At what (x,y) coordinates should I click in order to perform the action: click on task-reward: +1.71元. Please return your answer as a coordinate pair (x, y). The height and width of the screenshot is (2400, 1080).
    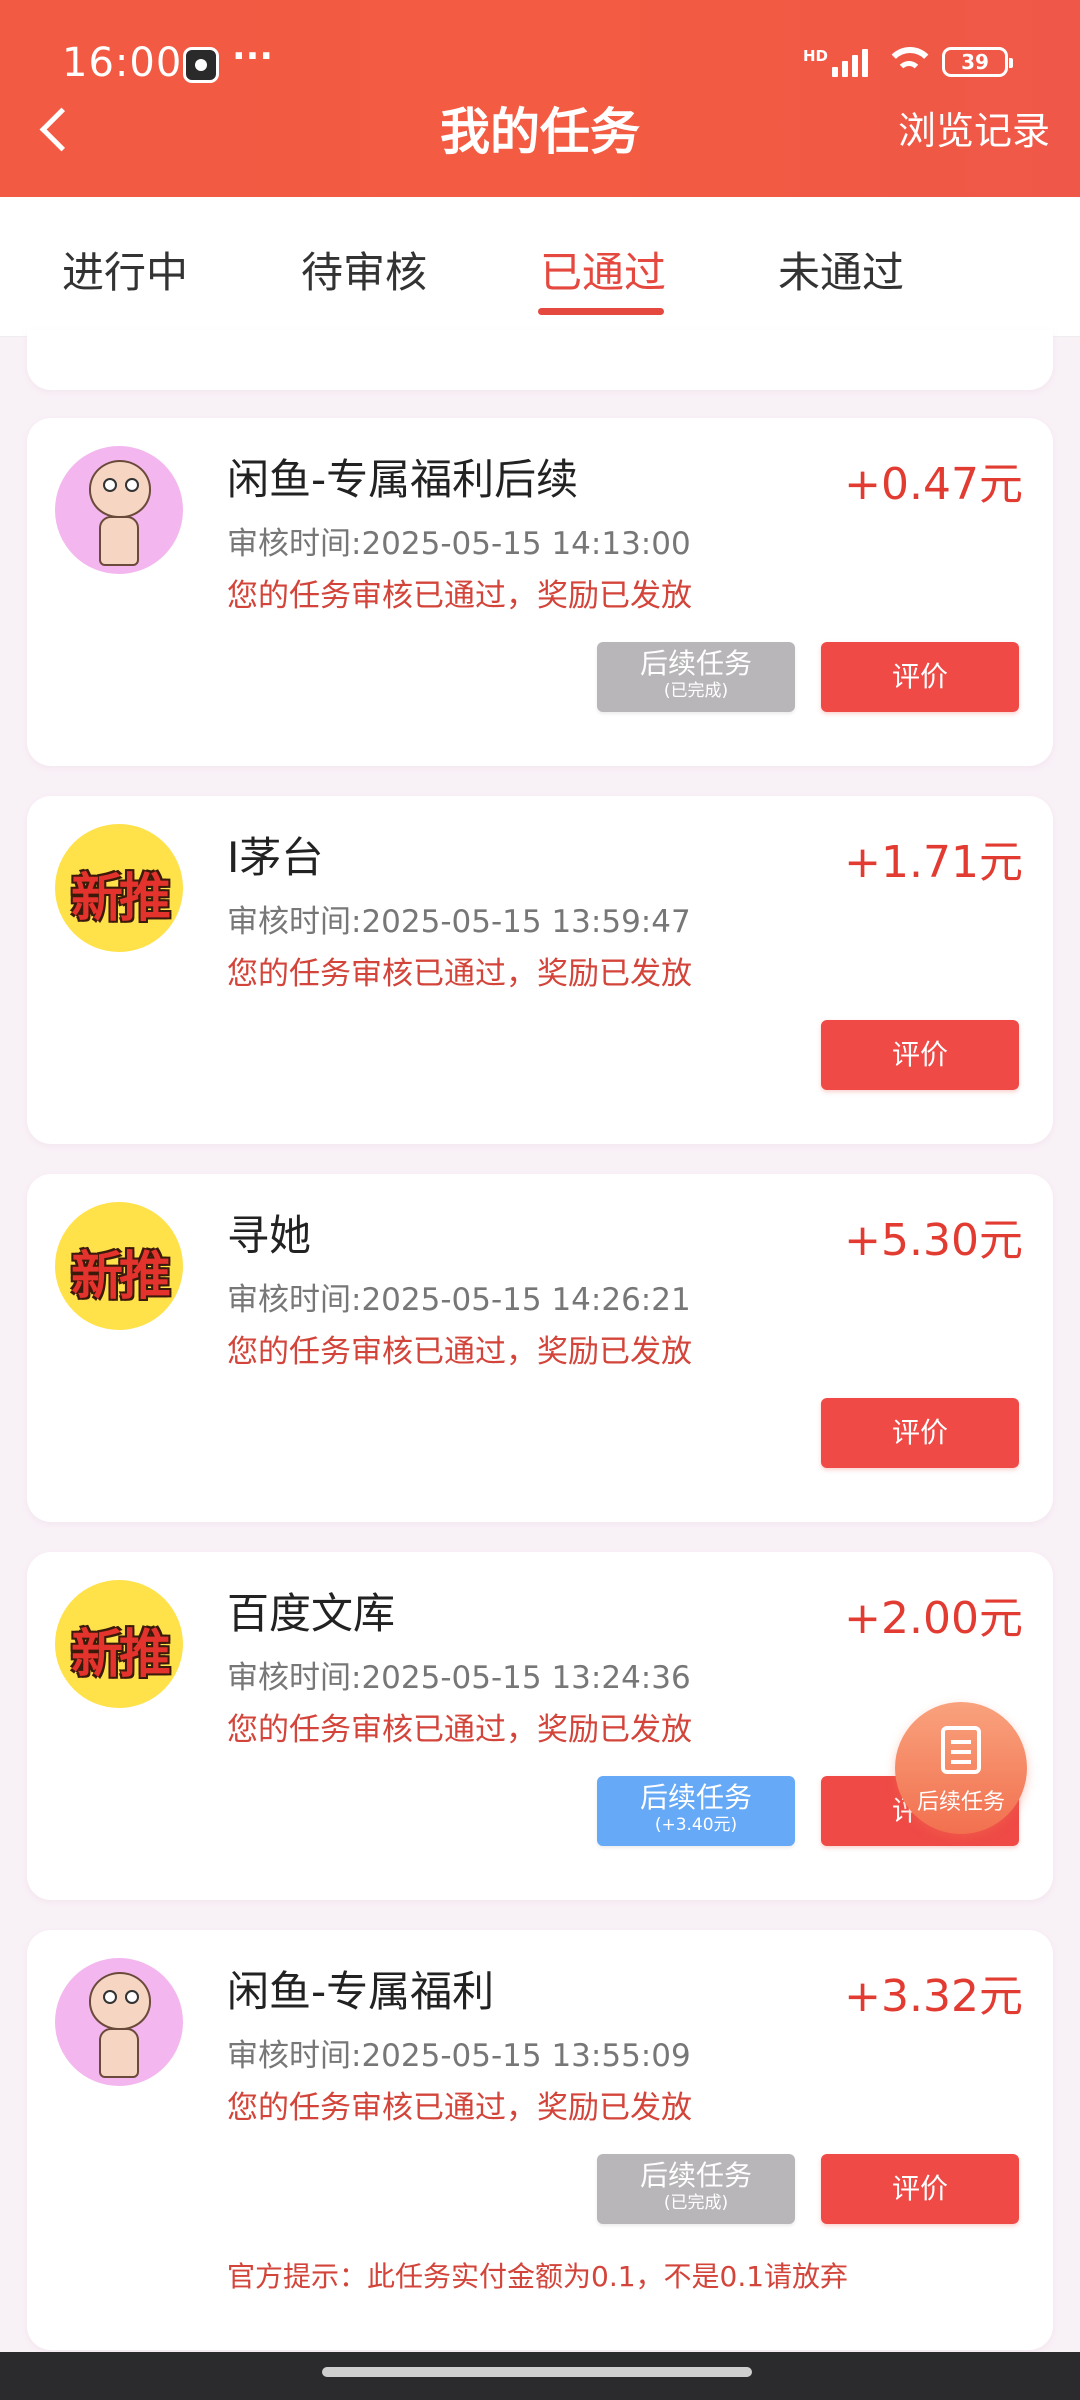
    Looking at the image, I should click on (933, 862).